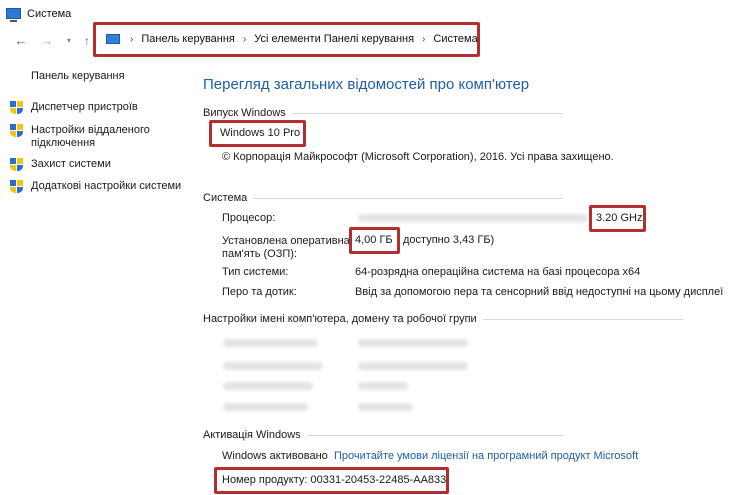 The image size is (730, 495). Describe the element at coordinates (449, 240) in the screenshot. I see `ram-usable: доступно 3,43 ГБ)` at that location.